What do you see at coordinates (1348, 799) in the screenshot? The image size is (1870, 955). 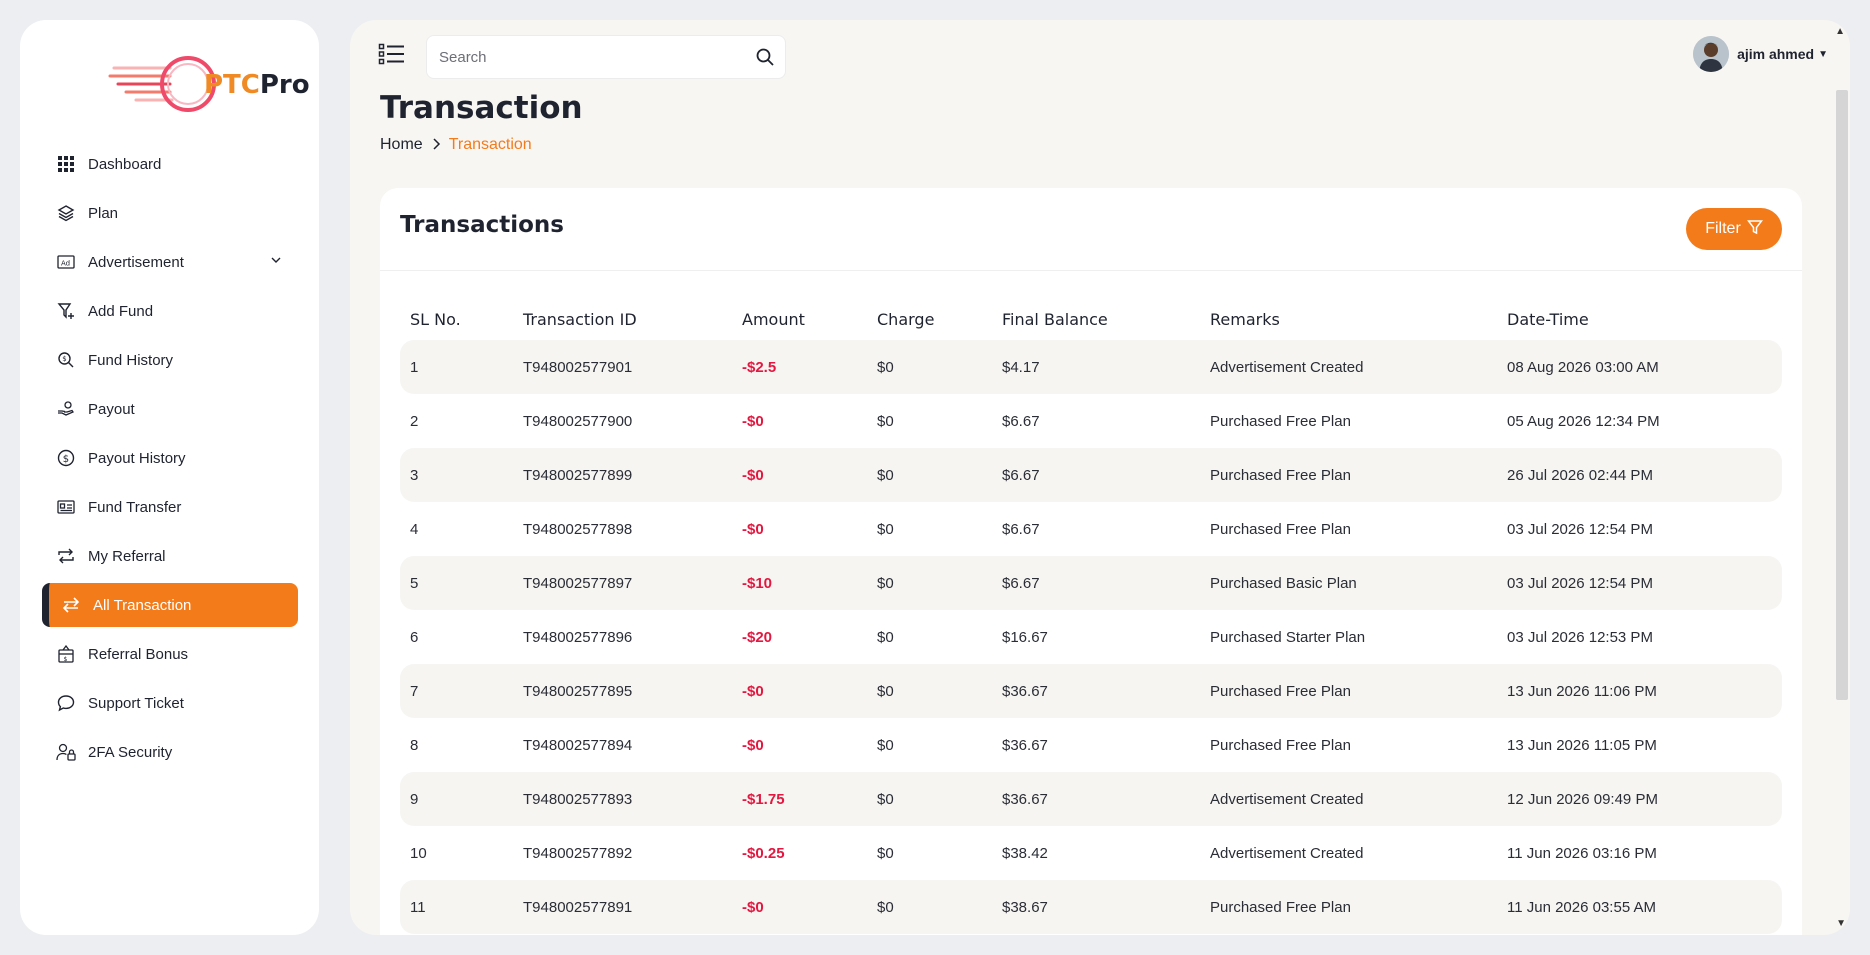 I see `remarks-cell: Advertisement Created` at bounding box center [1348, 799].